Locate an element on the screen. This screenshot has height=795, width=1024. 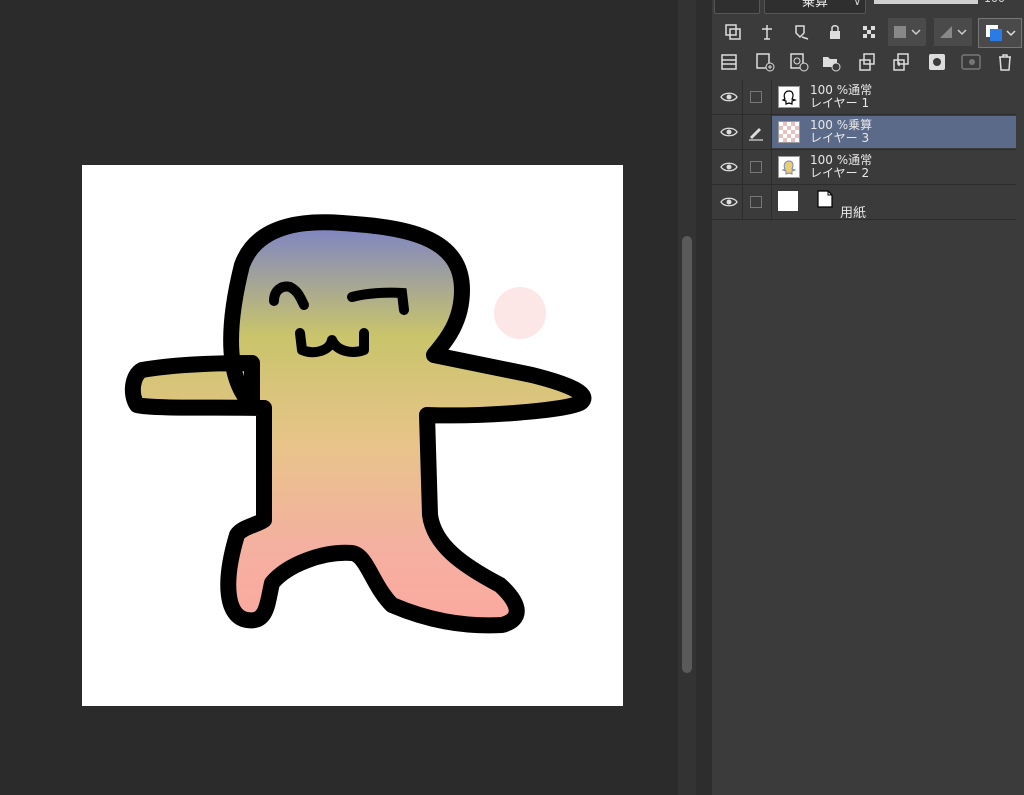
paper-layer-row: 用紙 is located at coordinates (864, 203).